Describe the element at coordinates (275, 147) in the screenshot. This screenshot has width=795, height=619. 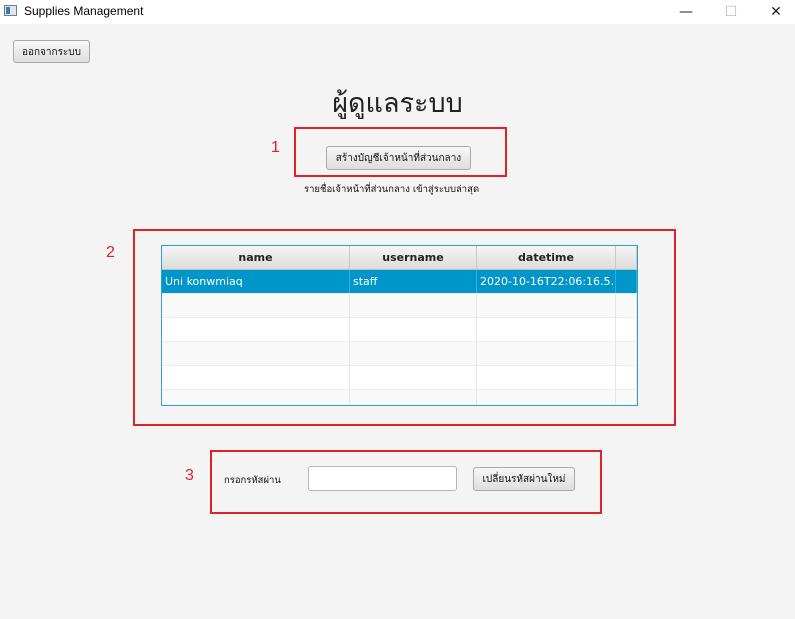
I see `annotation-number-1: 1` at that location.